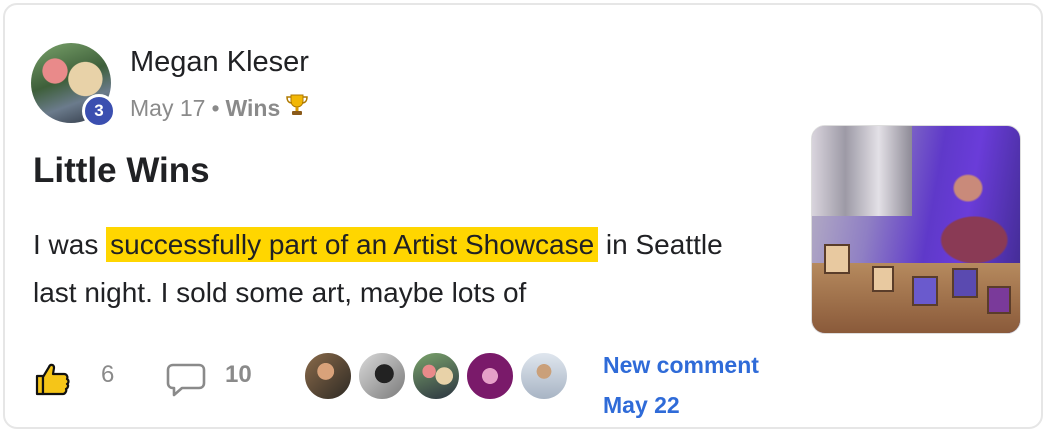 Image resolution: width=1048 pixels, height=434 pixels. Describe the element at coordinates (99, 111) in the screenshot. I see `level-badge: 3` at that location.